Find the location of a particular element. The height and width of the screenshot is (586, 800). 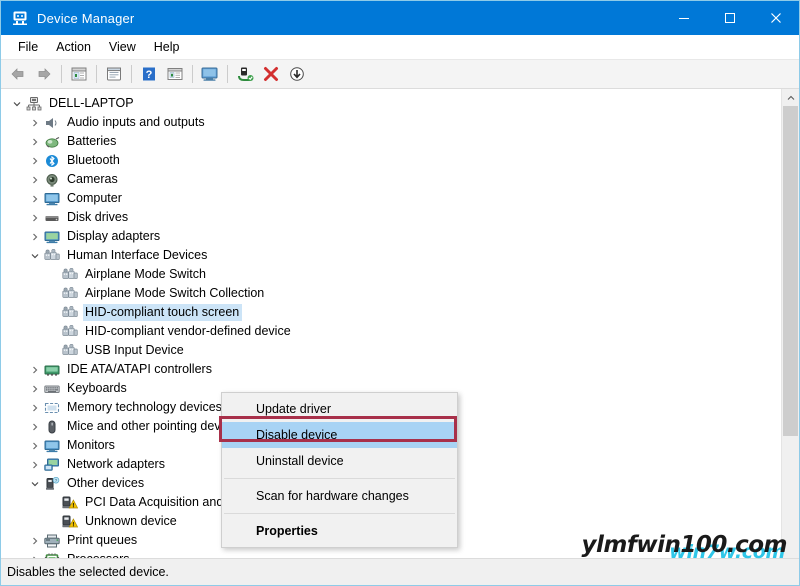

scroll-up-arrow-icon is located at coordinates (790, 97).